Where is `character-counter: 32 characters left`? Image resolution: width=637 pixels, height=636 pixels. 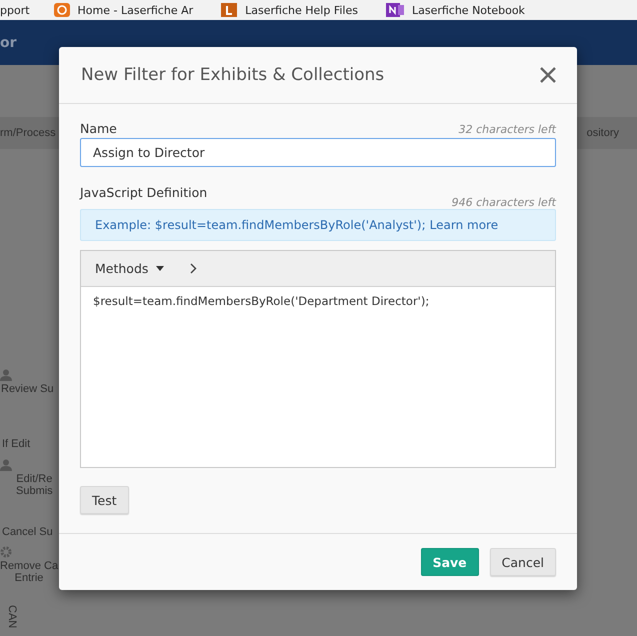
character-counter: 32 characters left is located at coordinates (507, 129).